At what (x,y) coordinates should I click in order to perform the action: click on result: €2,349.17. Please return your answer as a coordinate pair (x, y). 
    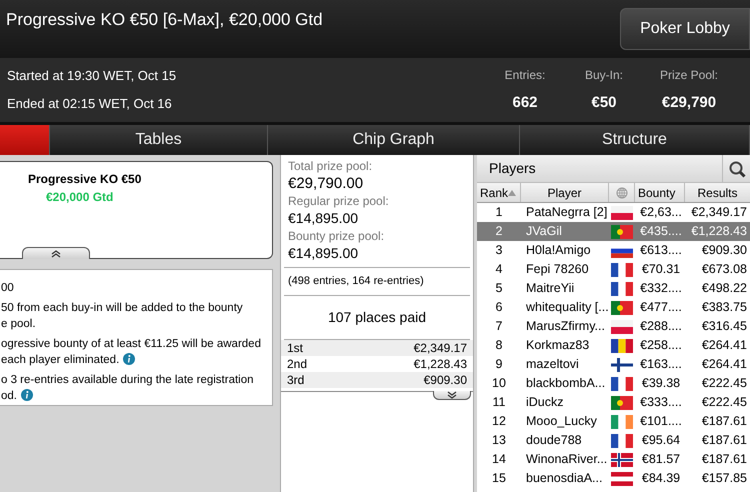
    Looking at the image, I should click on (719, 213).